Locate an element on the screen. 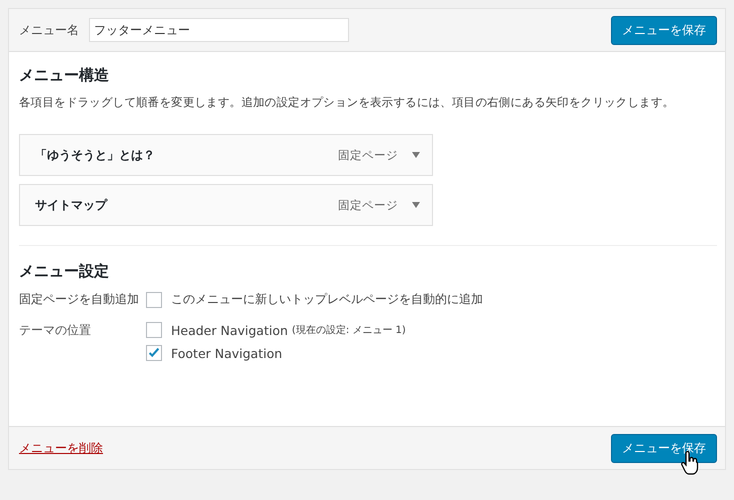 This screenshot has height=500, width=734. option-label: Footer Navigation is located at coordinates (226, 353).